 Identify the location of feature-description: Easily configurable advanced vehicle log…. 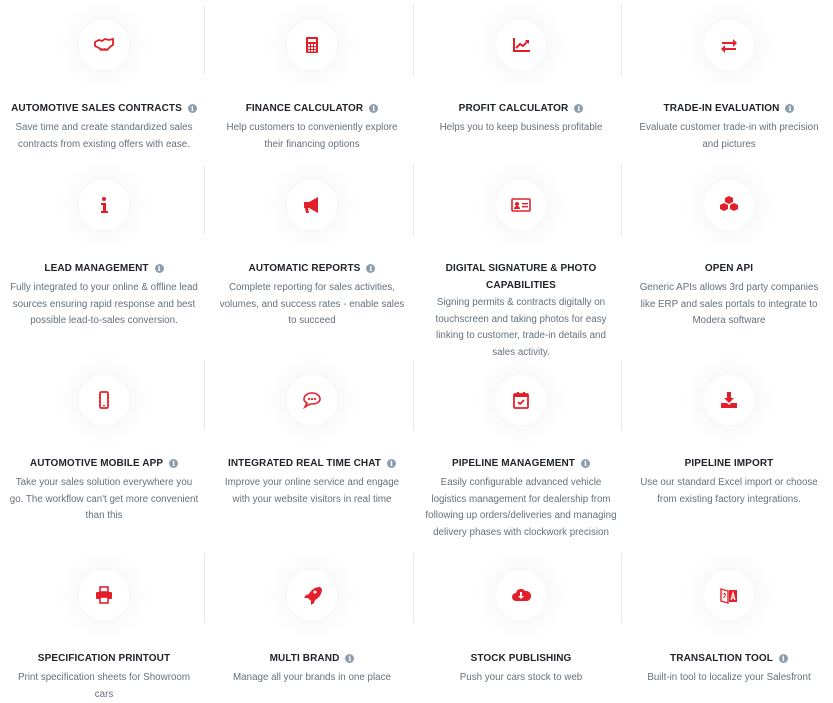
(521, 507).